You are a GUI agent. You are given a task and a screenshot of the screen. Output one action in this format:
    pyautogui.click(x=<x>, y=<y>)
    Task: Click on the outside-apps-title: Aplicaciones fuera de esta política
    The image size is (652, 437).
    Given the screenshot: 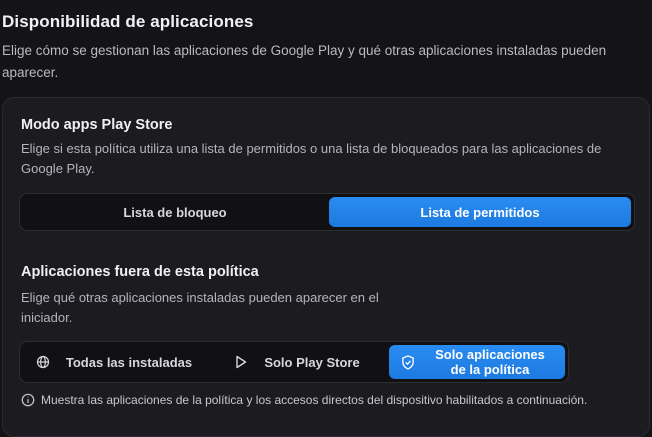 What is the action you would take?
    pyautogui.click(x=140, y=272)
    